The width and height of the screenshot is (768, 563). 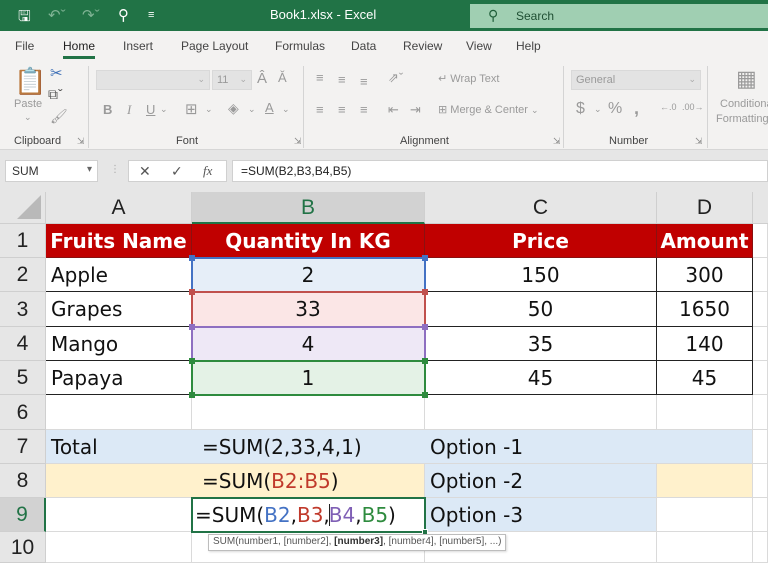 I want to click on tab-page-layout: Page Layout, so click(x=214, y=46).